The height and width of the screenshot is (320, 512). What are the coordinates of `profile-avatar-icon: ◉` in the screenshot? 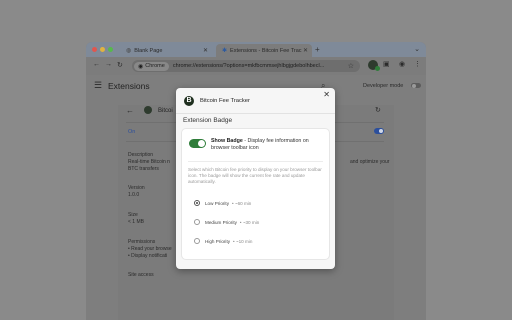 It's located at (402, 64).